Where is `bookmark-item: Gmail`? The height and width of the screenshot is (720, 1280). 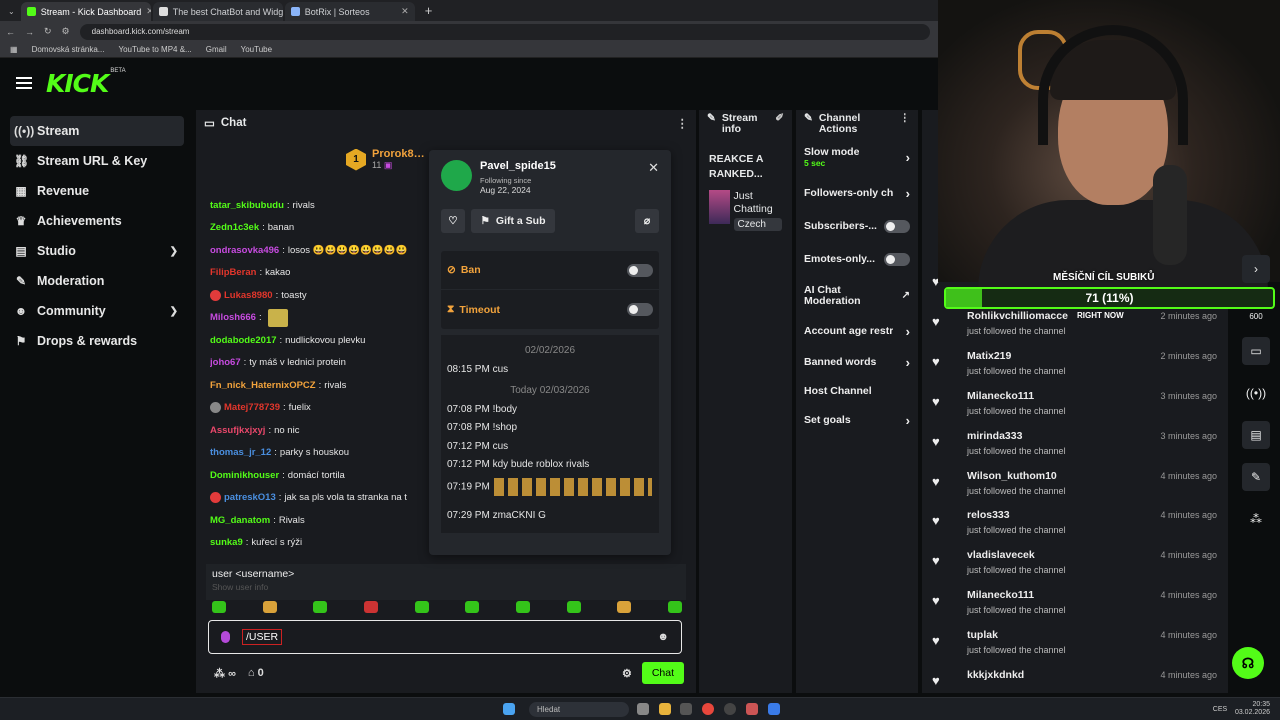 bookmark-item: Gmail is located at coordinates (216, 49).